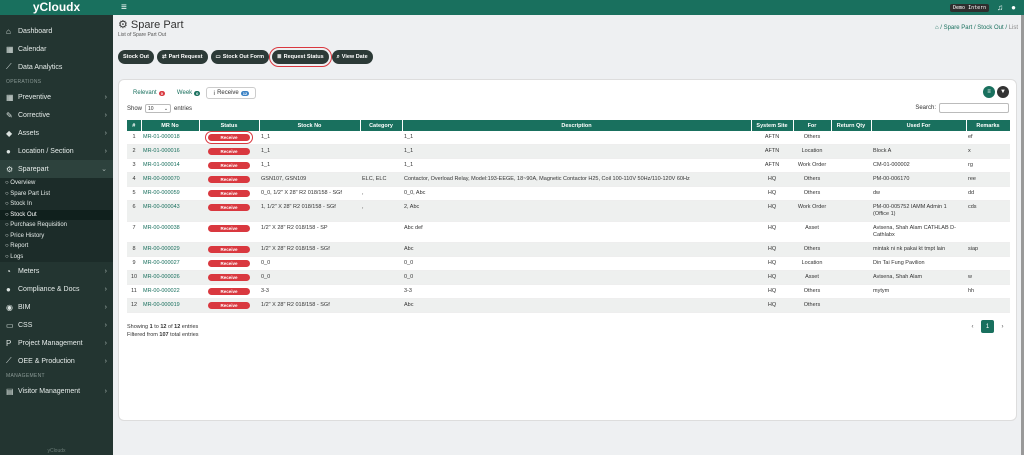 The image size is (1024, 455). What do you see at coordinates (987, 326) in the screenshot?
I see `page-button-current: 1` at bounding box center [987, 326].